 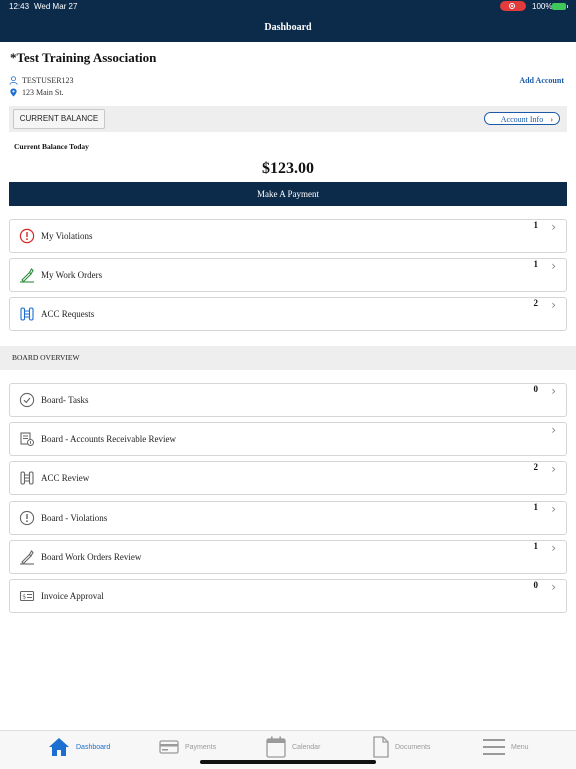 What do you see at coordinates (513, 6) in the screenshot?
I see `screen-recording-icon` at bounding box center [513, 6].